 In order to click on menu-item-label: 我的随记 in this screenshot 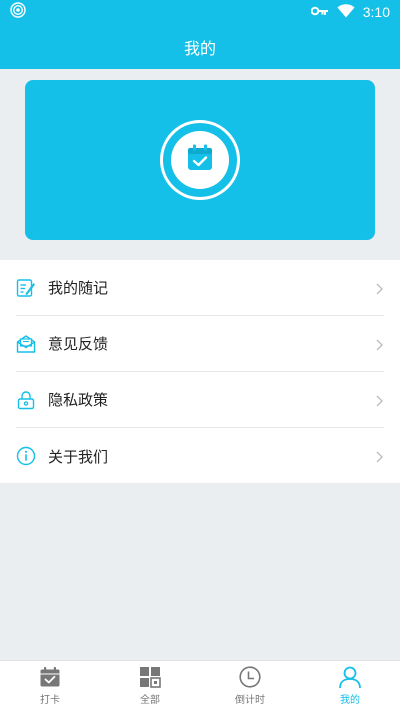, I will do `click(78, 288)`.